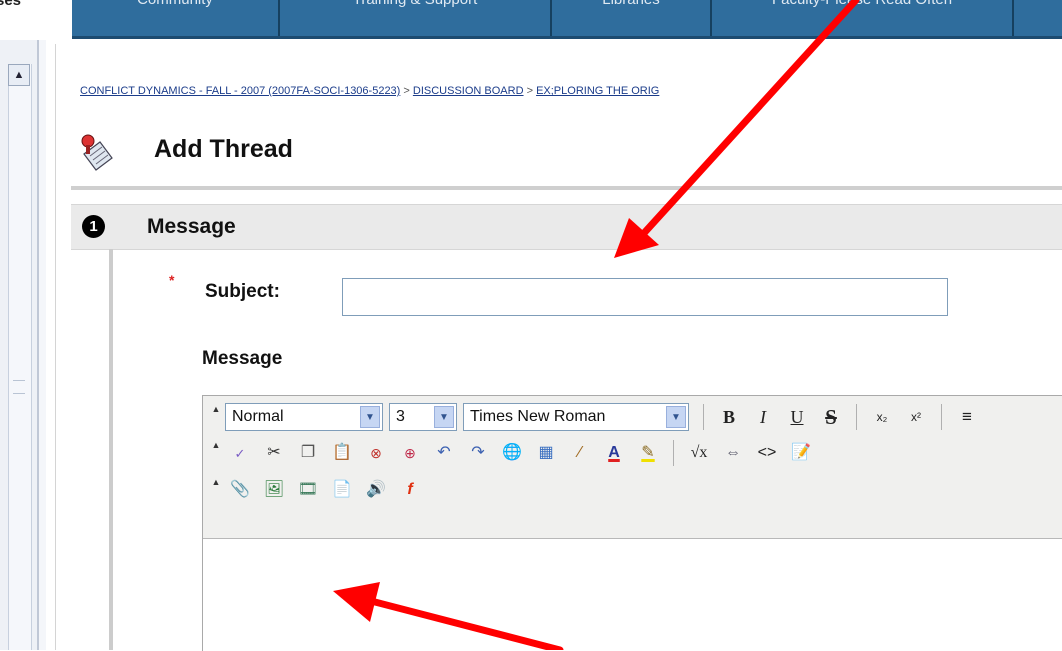 The height and width of the screenshot is (651, 1062). What do you see at coordinates (614, 453) in the screenshot?
I see `font-color-icon: A` at bounding box center [614, 453].